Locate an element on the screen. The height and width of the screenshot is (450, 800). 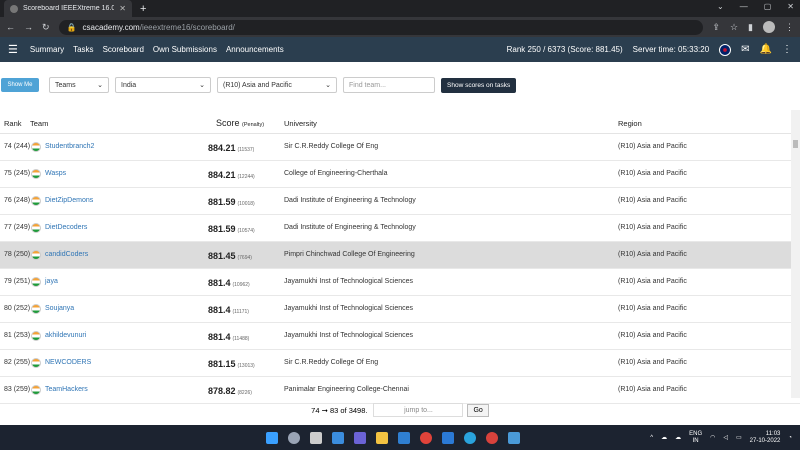
row-team-link: NEWCODERS is located at coordinates (68, 362).